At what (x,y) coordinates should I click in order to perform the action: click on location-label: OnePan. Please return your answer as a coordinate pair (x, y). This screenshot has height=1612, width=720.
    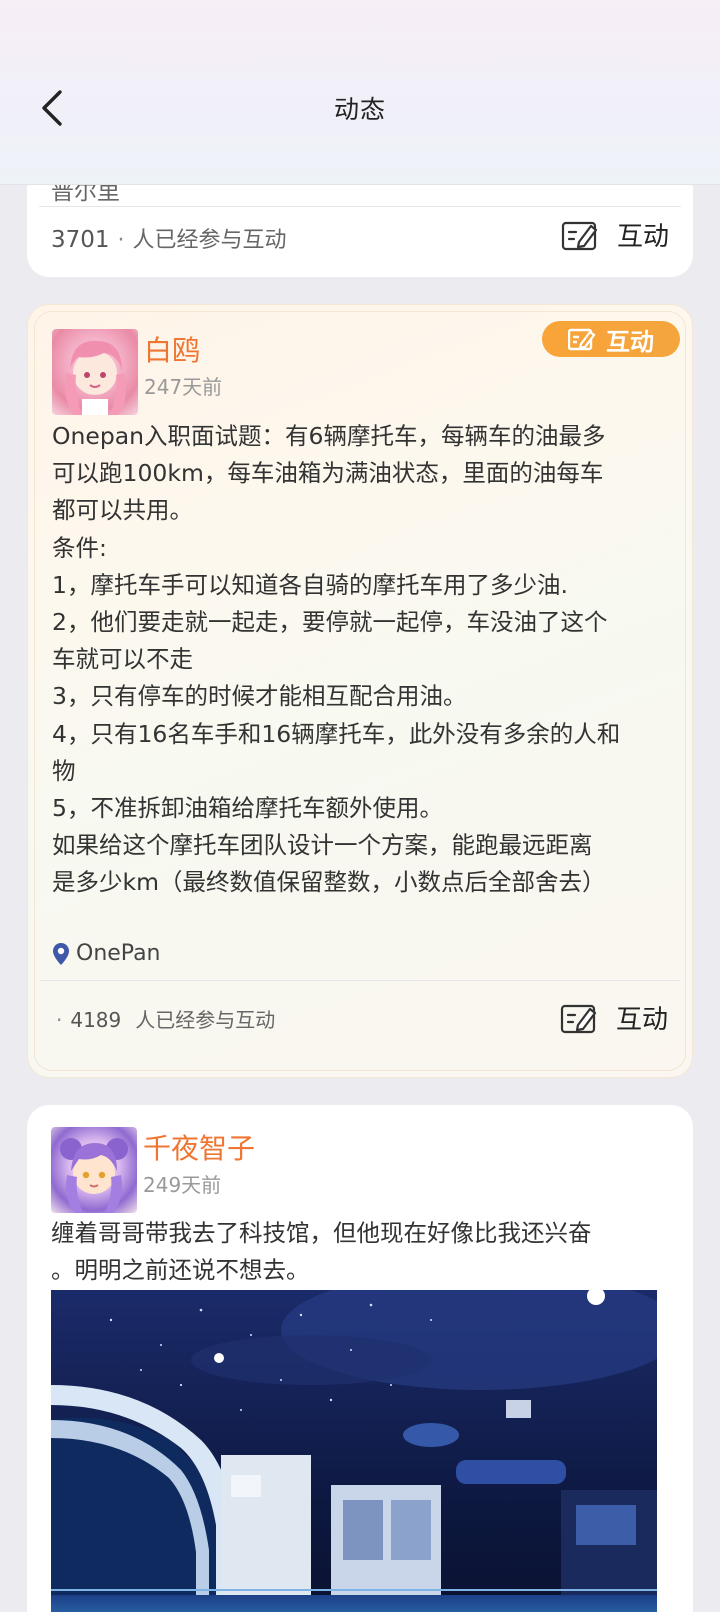
    Looking at the image, I should click on (118, 953).